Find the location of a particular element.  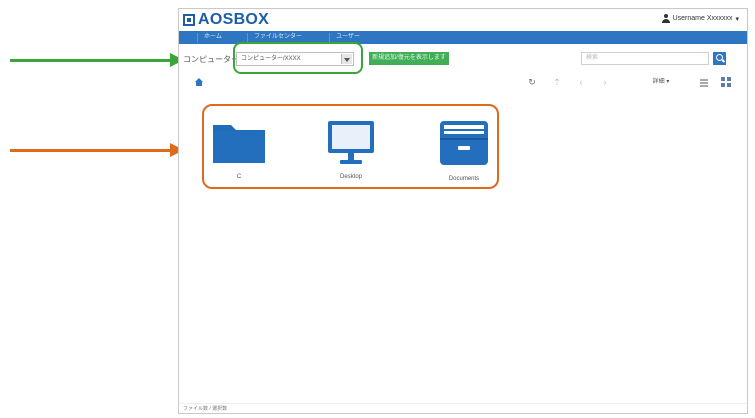

chevron-down-icon: ▾ is located at coordinates (737, 19).